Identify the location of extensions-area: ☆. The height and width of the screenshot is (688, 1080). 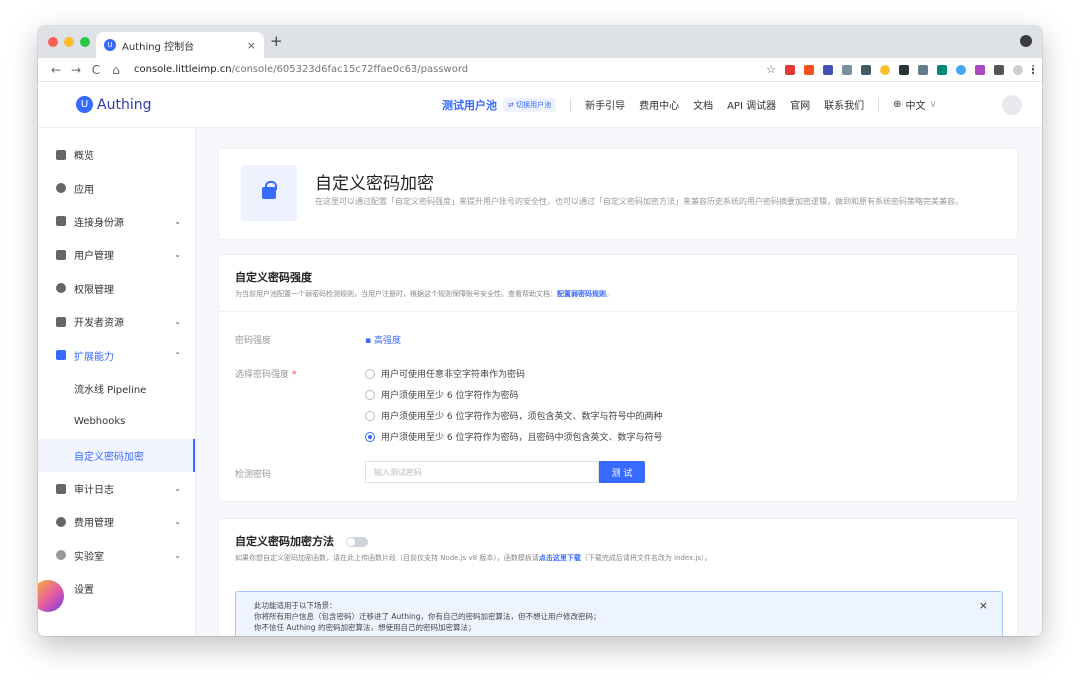
(900, 69).